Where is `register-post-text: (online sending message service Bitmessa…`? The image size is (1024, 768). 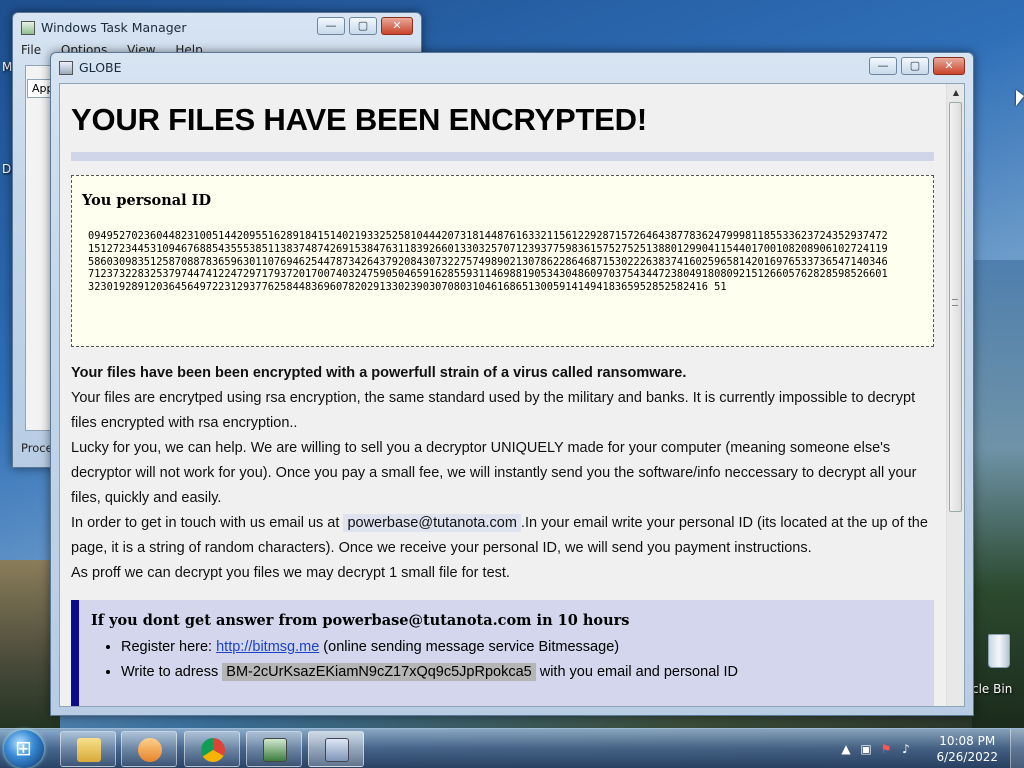 register-post-text: (online sending message service Bitmessa… is located at coordinates (471, 647).